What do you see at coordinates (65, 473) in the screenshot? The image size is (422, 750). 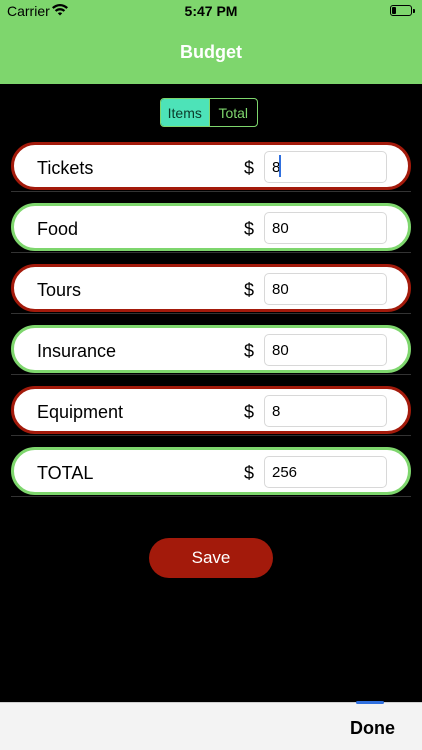 I see `row-label: TOTAL` at bounding box center [65, 473].